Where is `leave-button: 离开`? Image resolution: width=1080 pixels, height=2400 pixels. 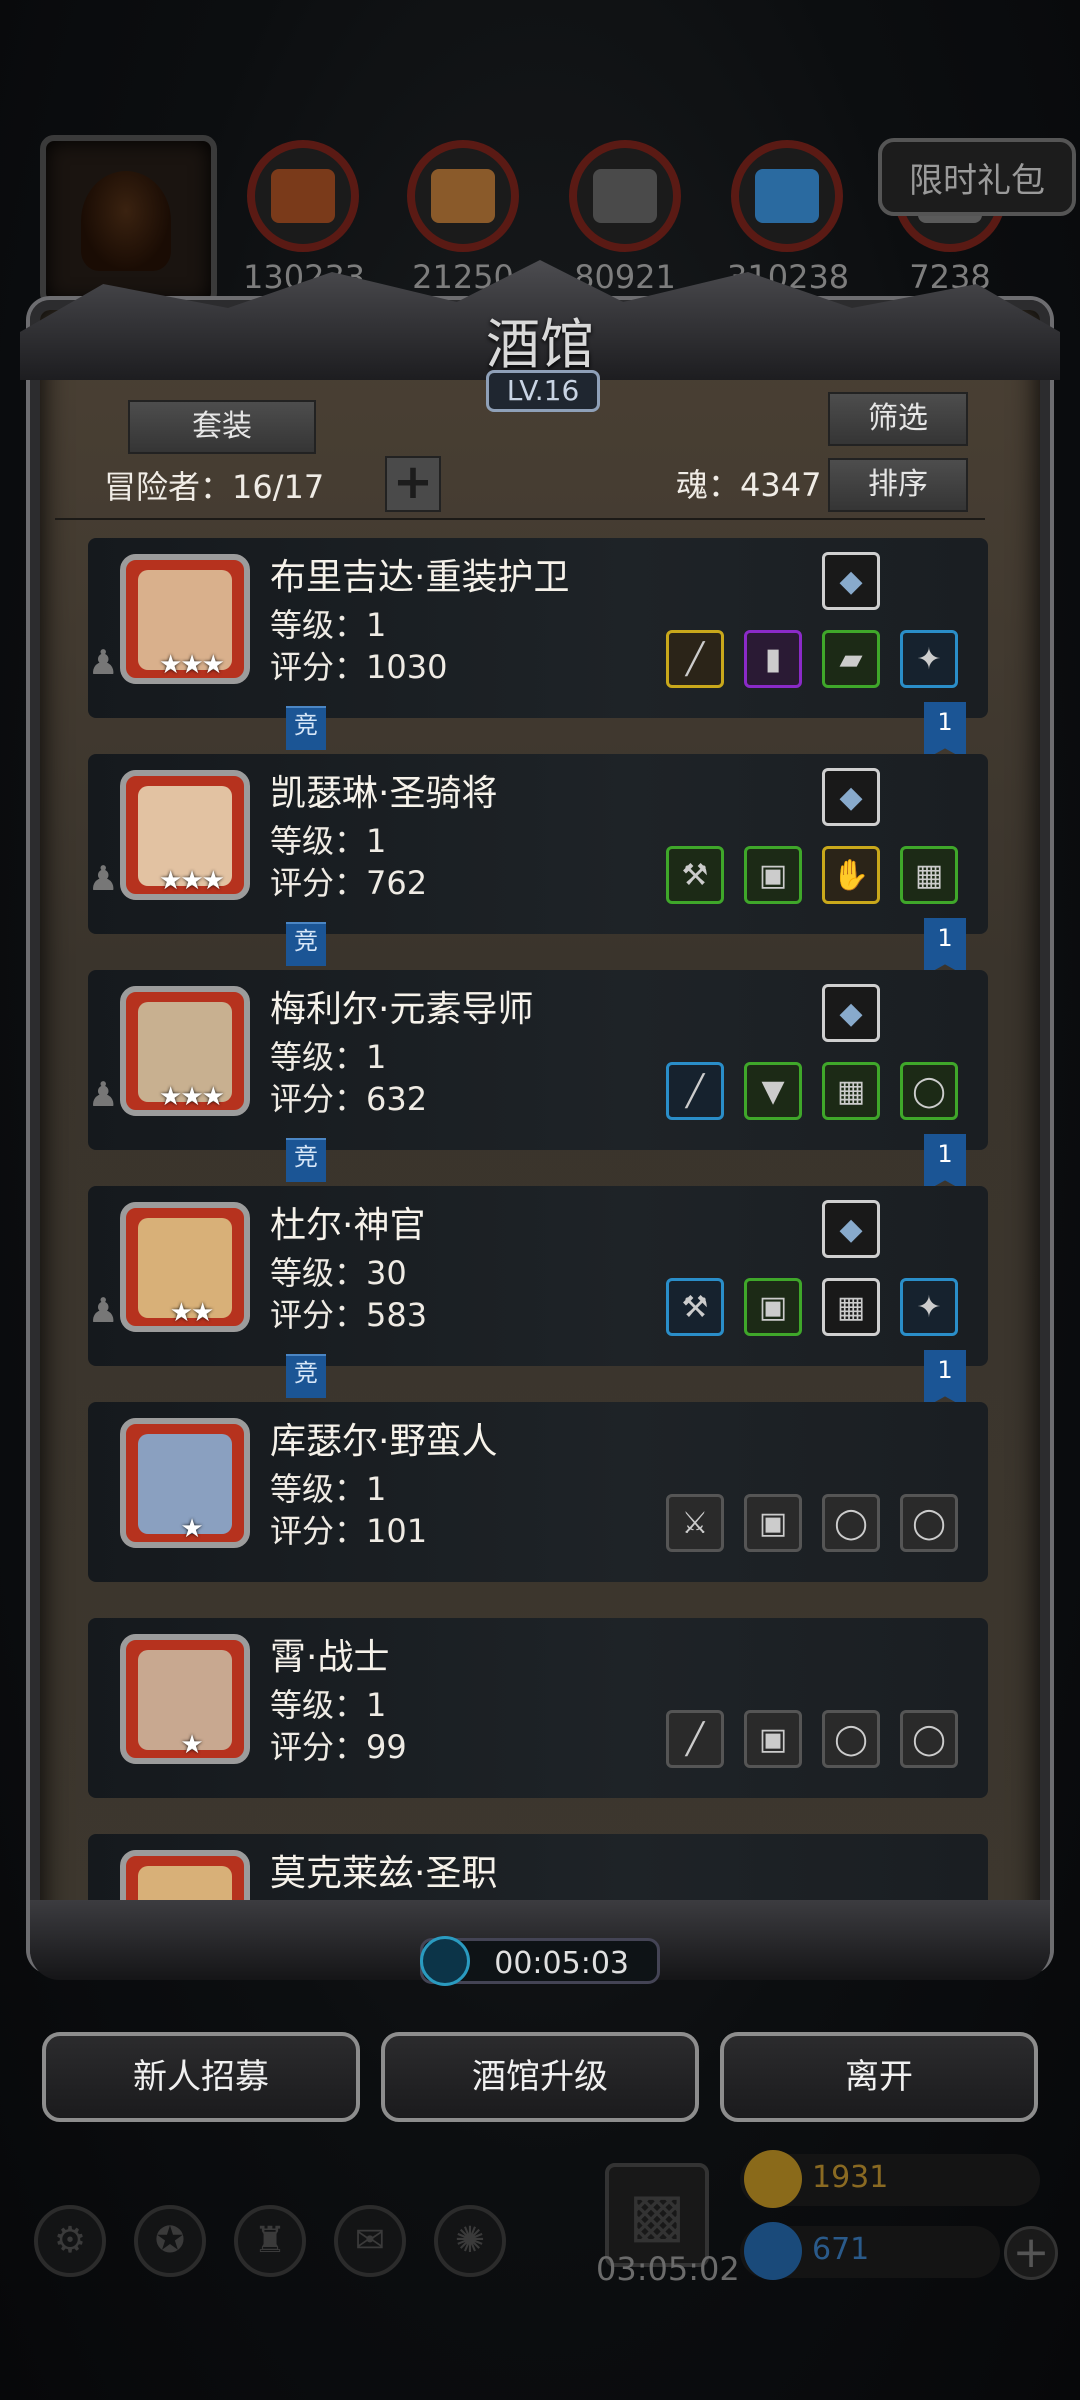 leave-button: 离开 is located at coordinates (879, 2077).